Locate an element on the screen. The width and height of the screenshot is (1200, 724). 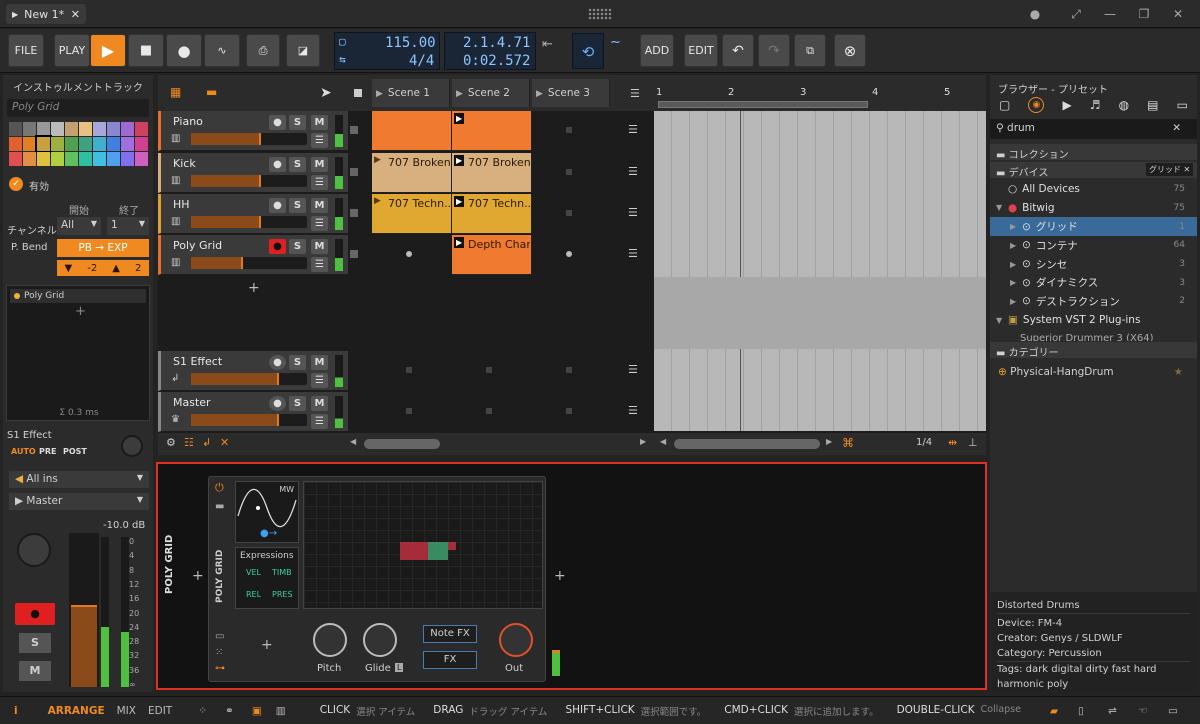
grid-module-green is located at coordinates (438, 551).